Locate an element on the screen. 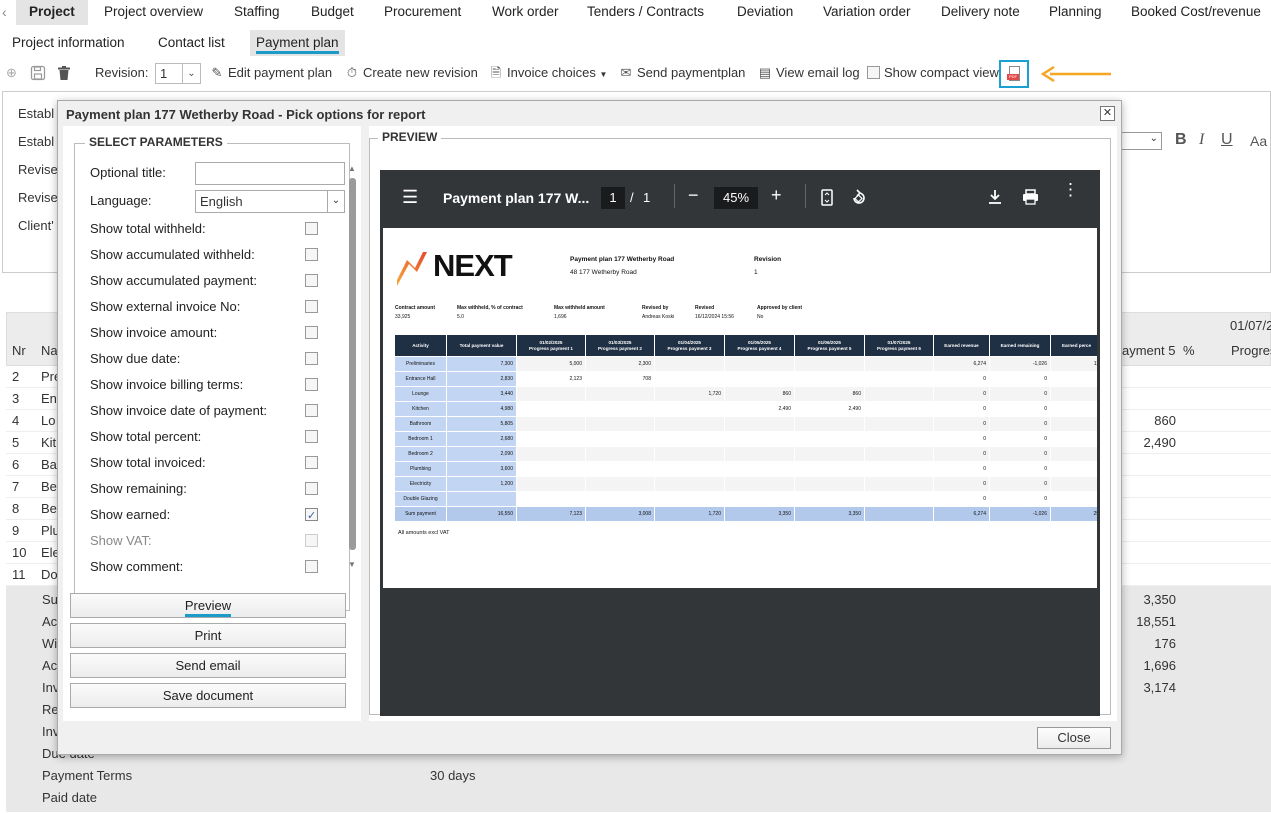  save-document-button: Save document is located at coordinates (208, 695).